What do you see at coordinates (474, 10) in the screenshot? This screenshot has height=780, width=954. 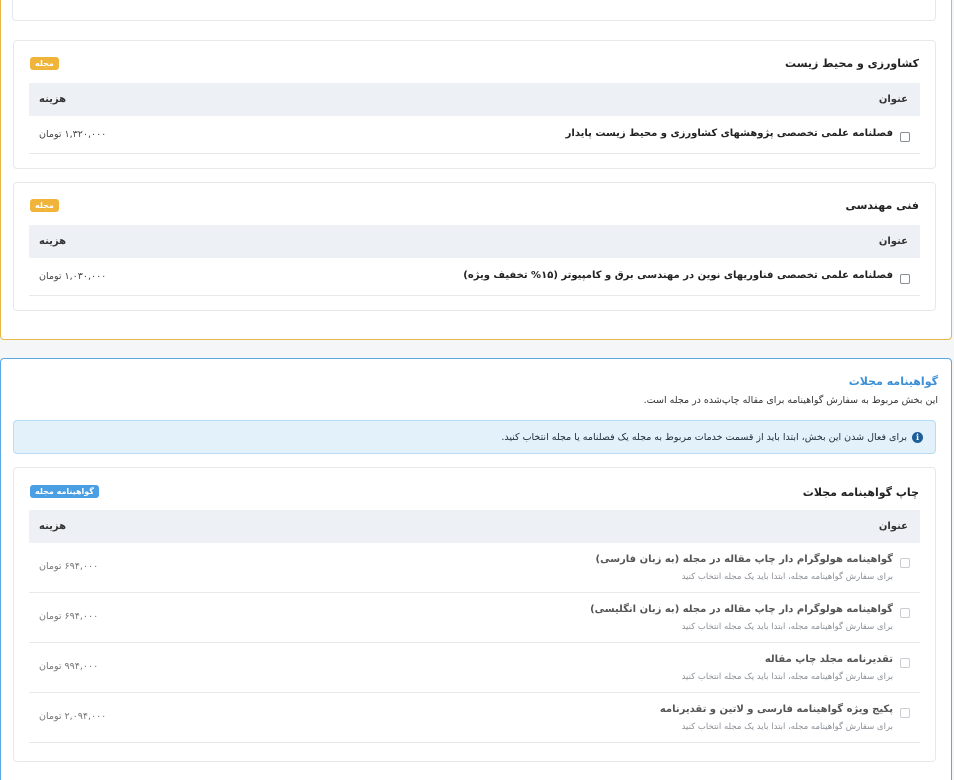 I see `previous-journal-card` at bounding box center [474, 10].